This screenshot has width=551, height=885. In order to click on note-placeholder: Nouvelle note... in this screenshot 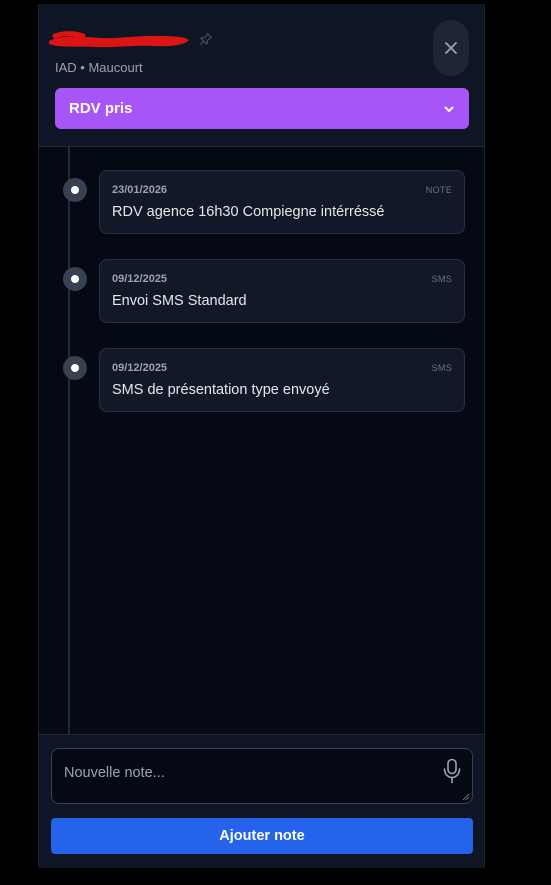, I will do `click(114, 773)`.